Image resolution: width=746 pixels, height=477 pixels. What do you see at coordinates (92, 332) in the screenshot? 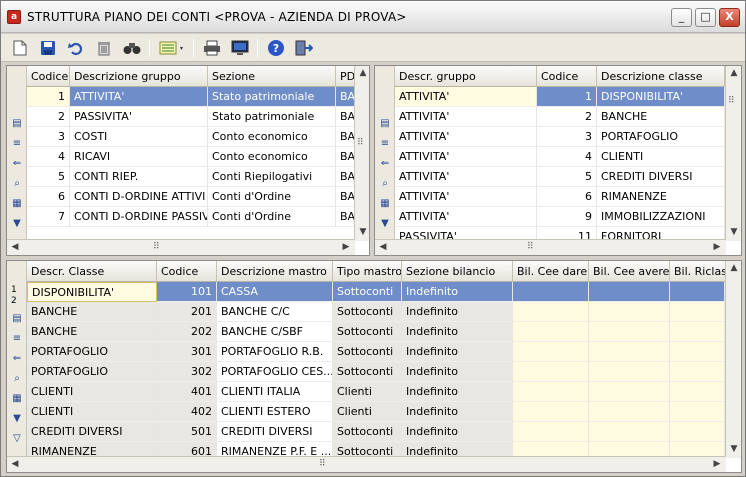
I see `cell-descr-classe: BANCHE` at bounding box center [92, 332].